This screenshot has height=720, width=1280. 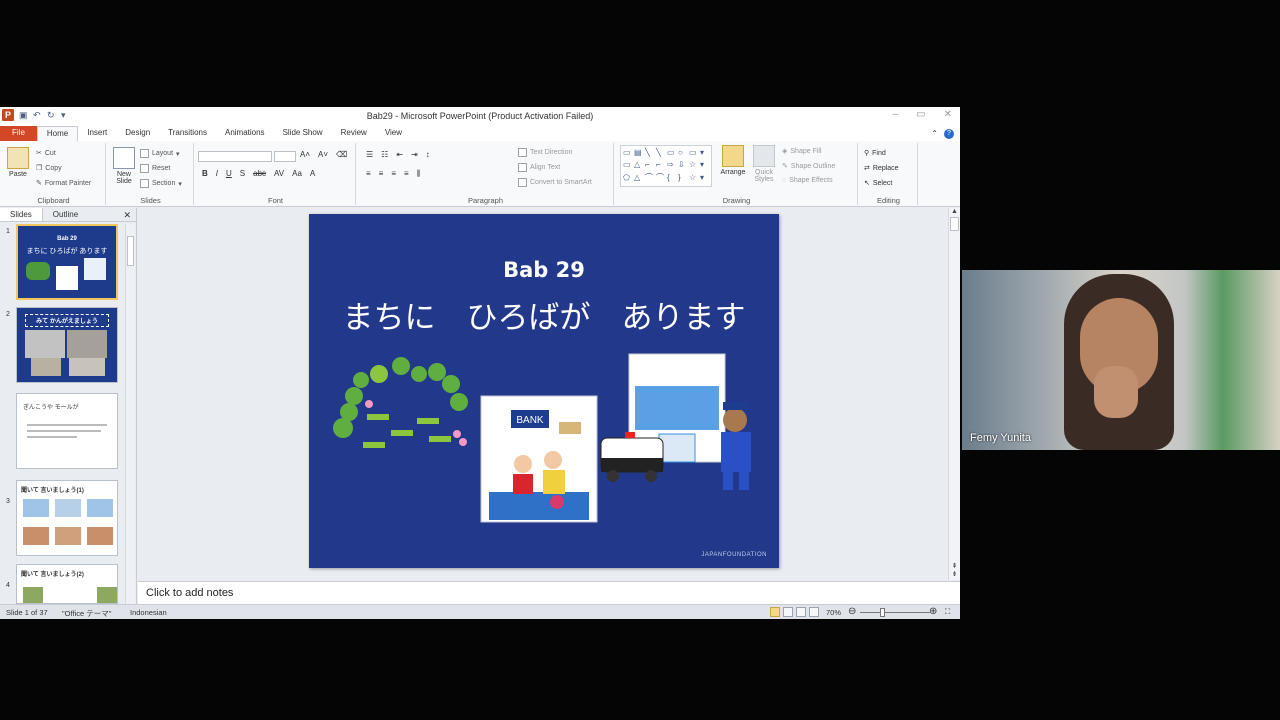 I want to click on editing-group: ⚲ Find ⇄ Replace ↖ Select Editing, so click(x=889, y=174).